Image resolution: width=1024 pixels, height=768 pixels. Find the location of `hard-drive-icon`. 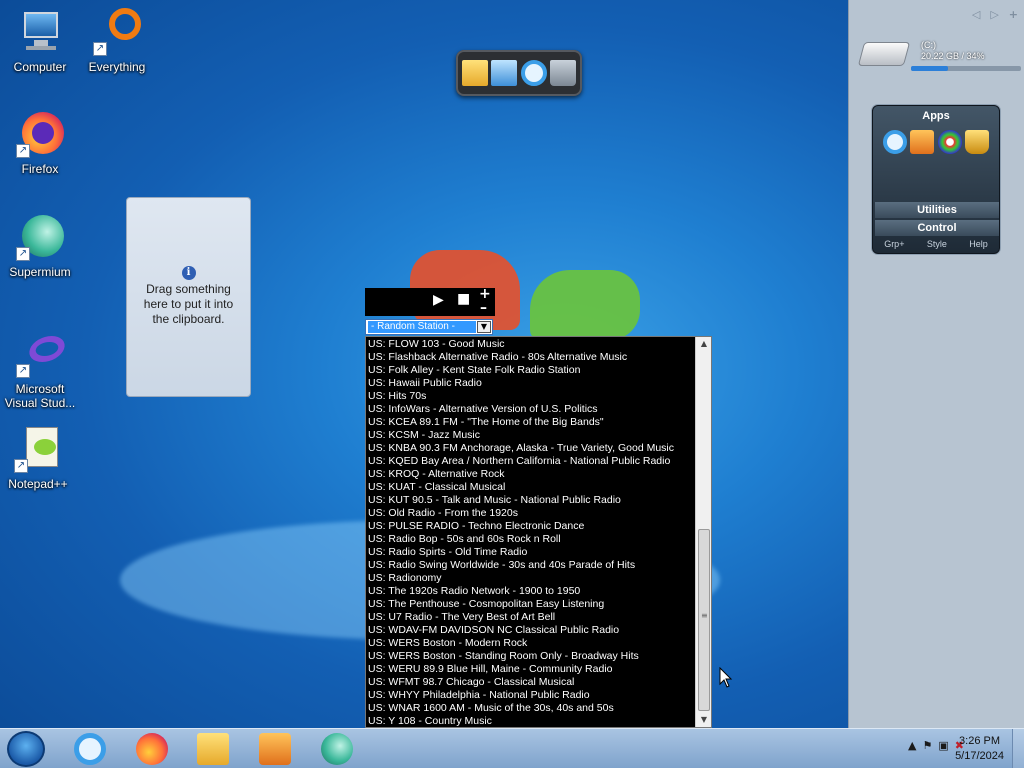

hard-drive-icon is located at coordinates (884, 54).